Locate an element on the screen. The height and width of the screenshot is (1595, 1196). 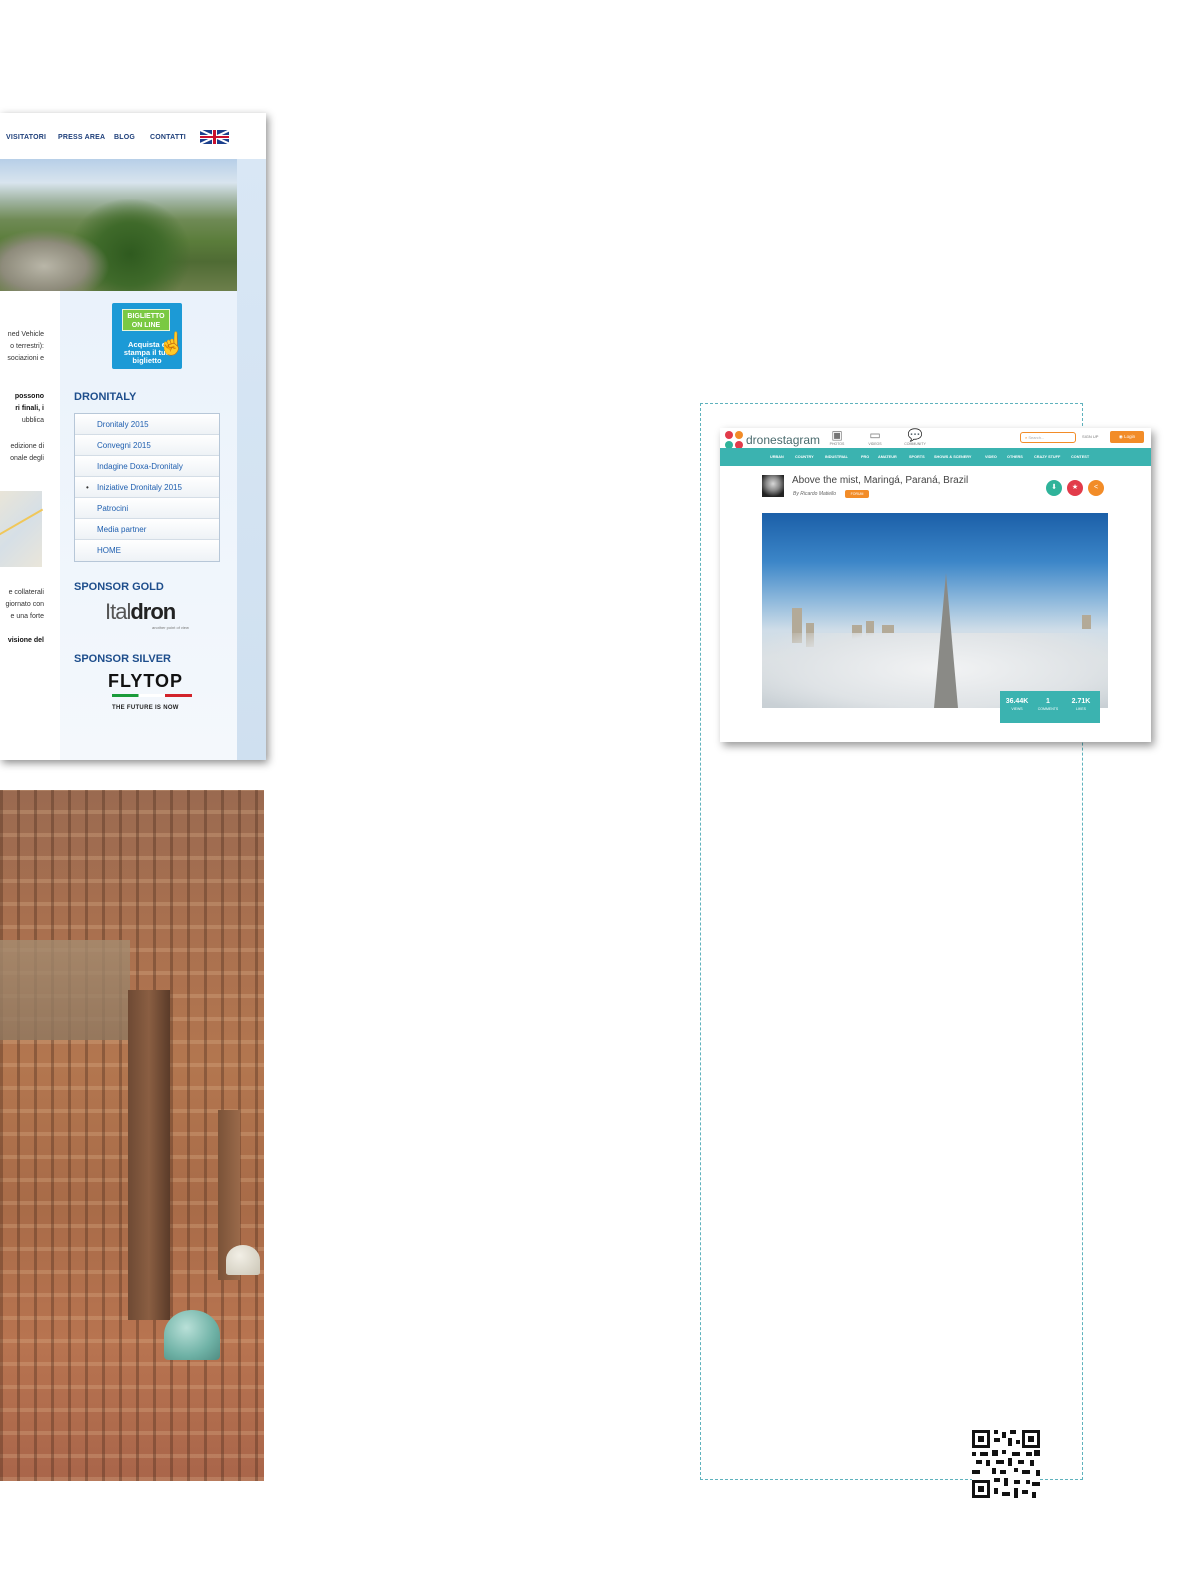
menu-item-iniziative-2015: • Iniziative Dronitaly 2015 is located at coordinates (147, 487).